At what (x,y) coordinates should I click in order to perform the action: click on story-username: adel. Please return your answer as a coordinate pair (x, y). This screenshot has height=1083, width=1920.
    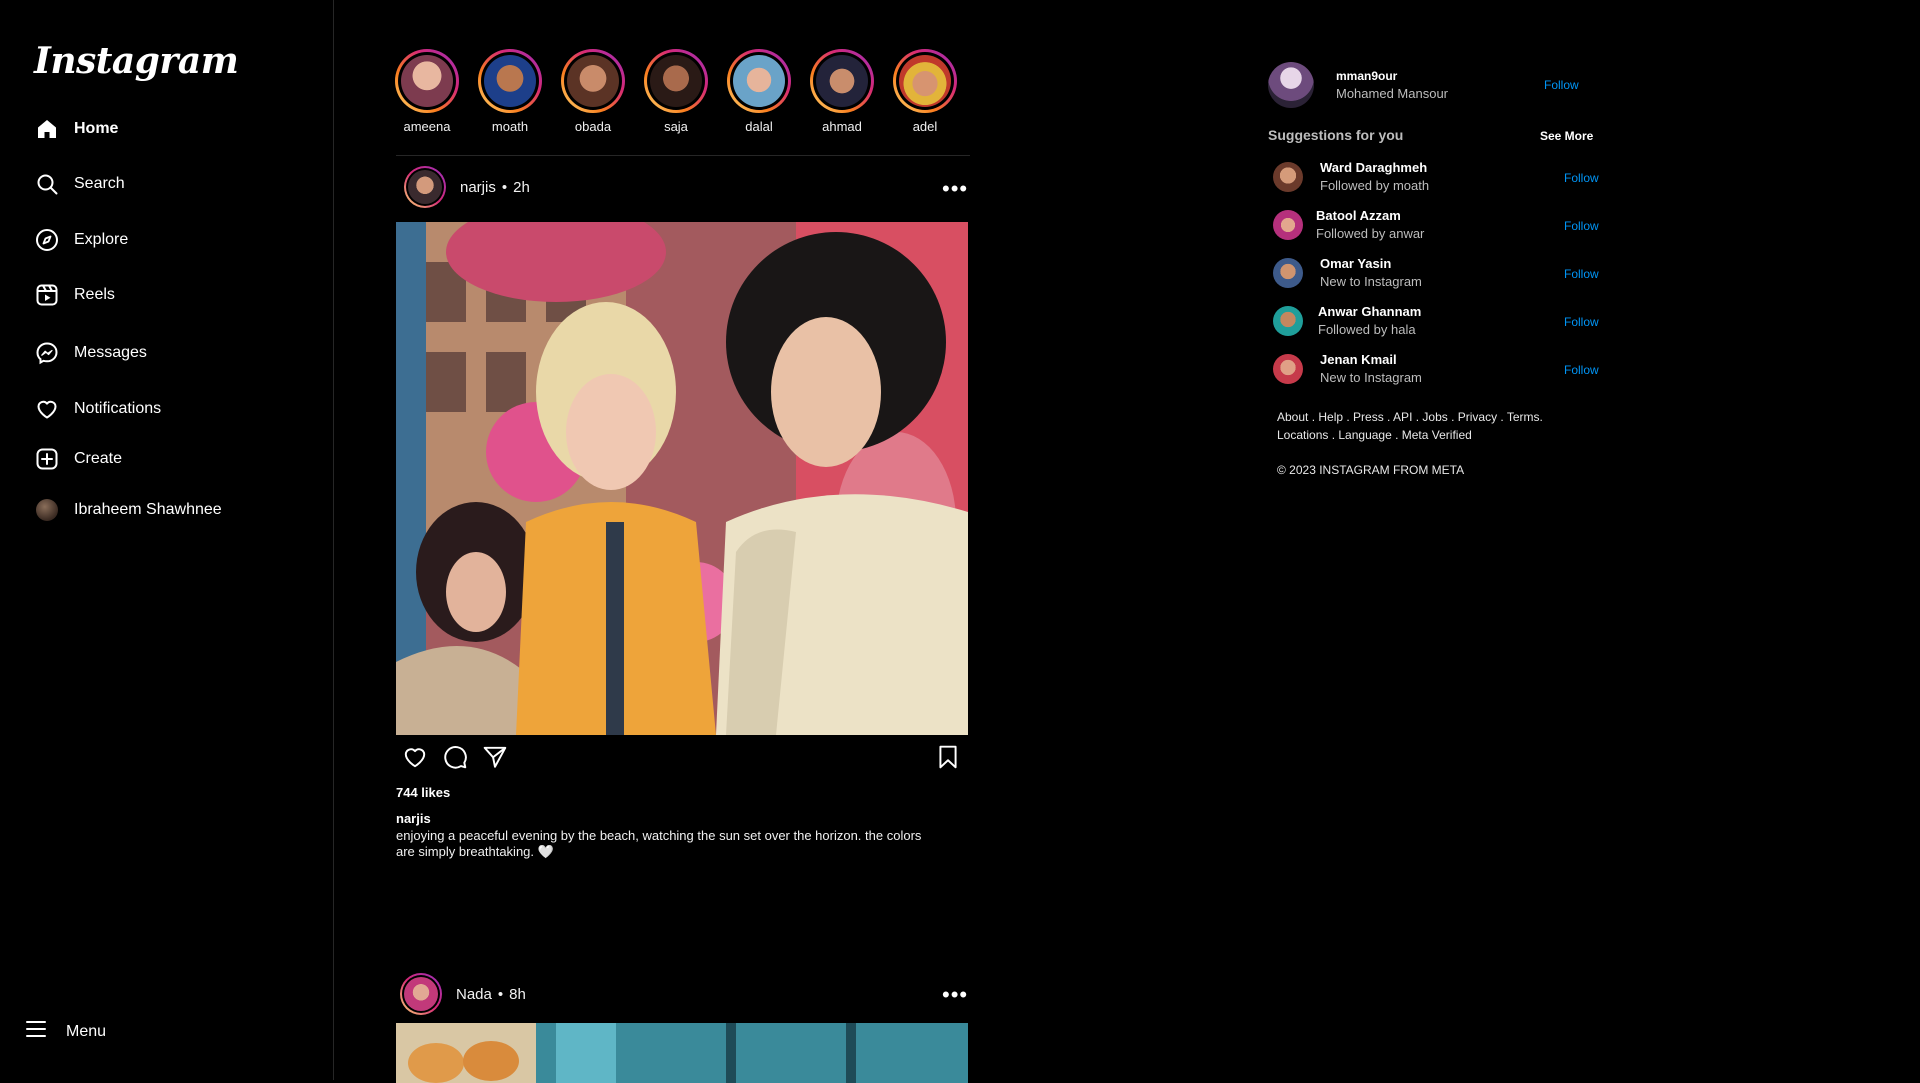
    Looking at the image, I should click on (925, 126).